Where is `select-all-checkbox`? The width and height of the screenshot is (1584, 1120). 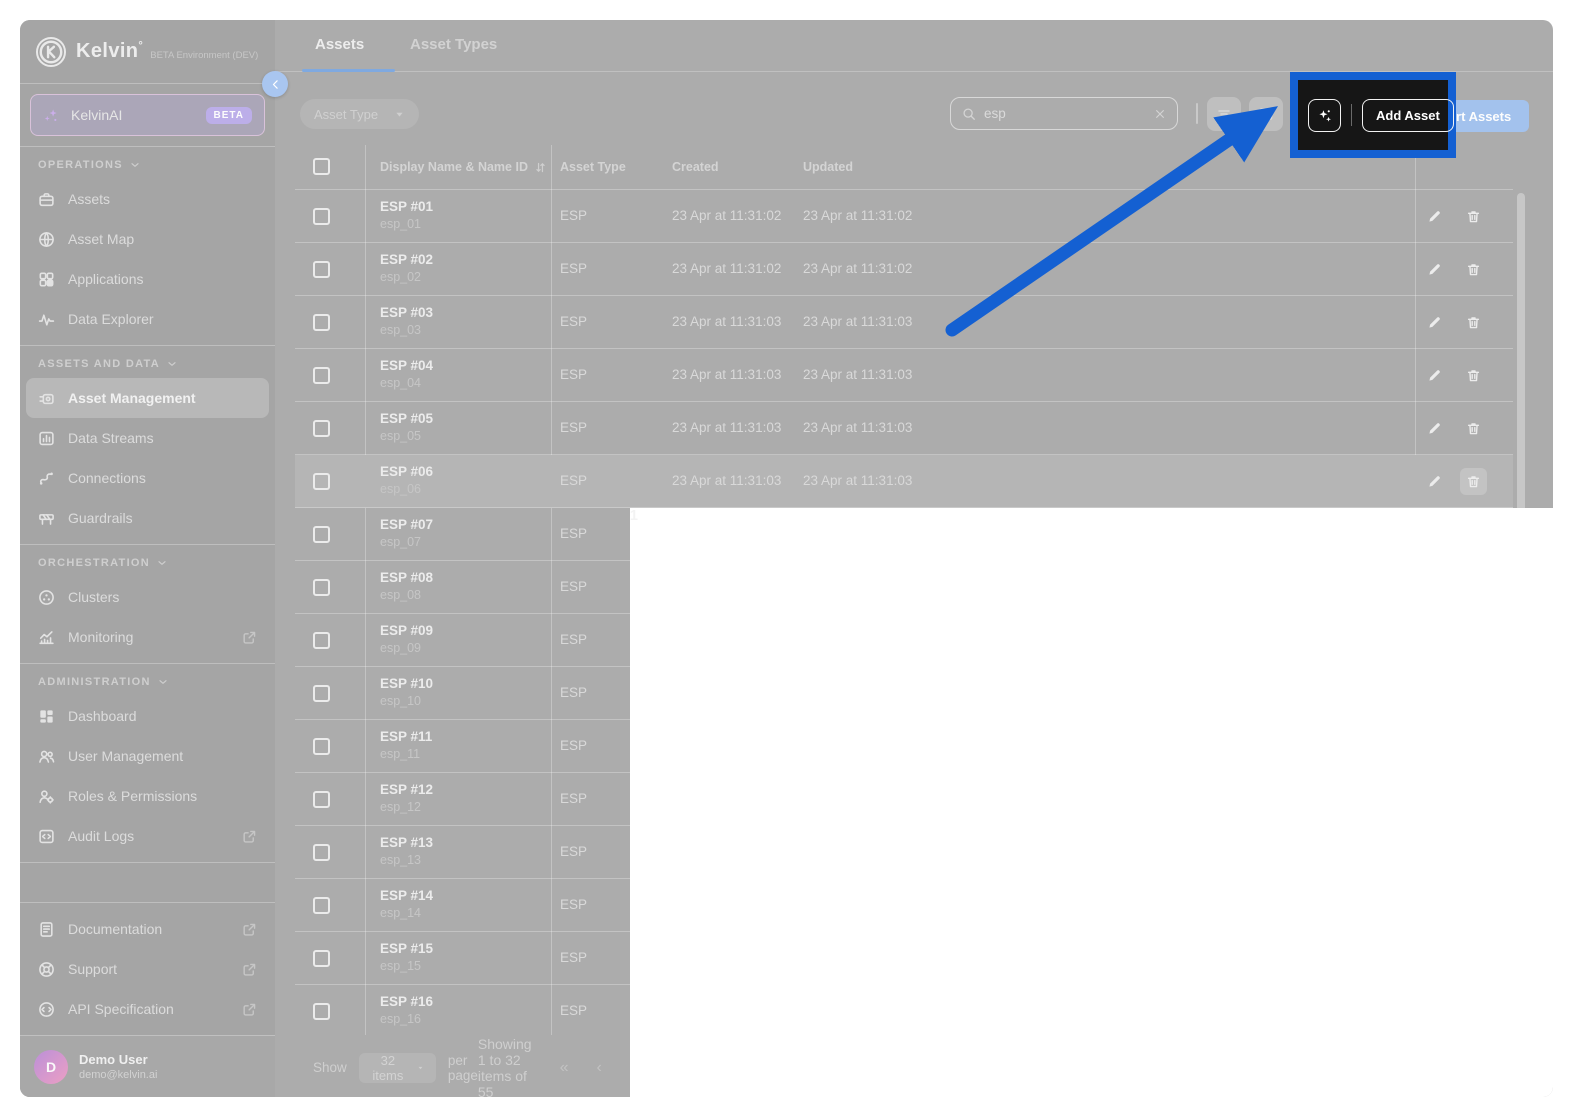 select-all-checkbox is located at coordinates (321, 166).